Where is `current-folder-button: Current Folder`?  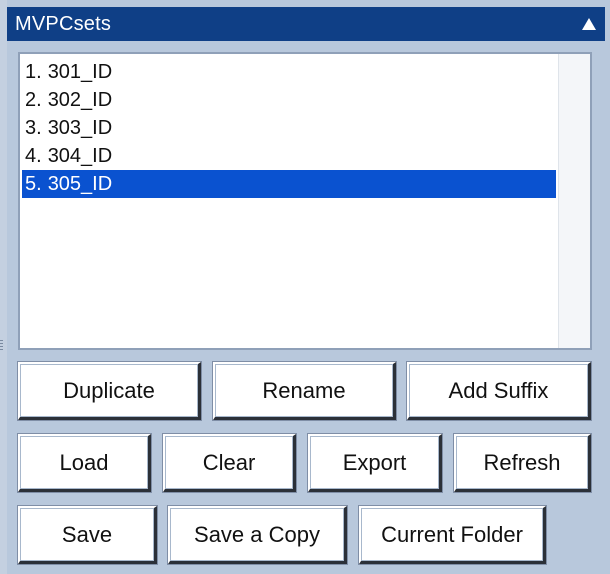 current-folder-button: Current Folder is located at coordinates (452, 535).